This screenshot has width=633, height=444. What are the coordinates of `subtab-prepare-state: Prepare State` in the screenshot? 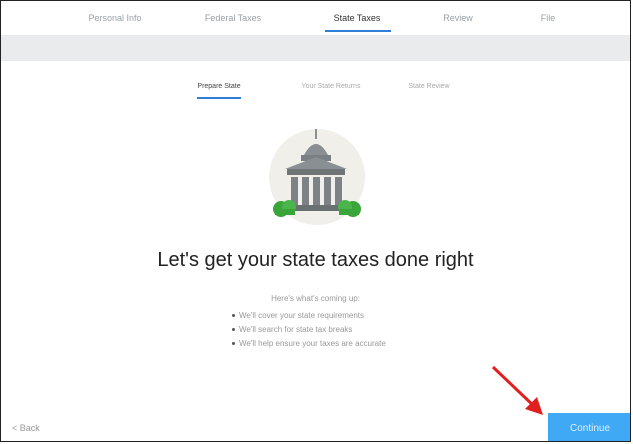 It's located at (218, 86).